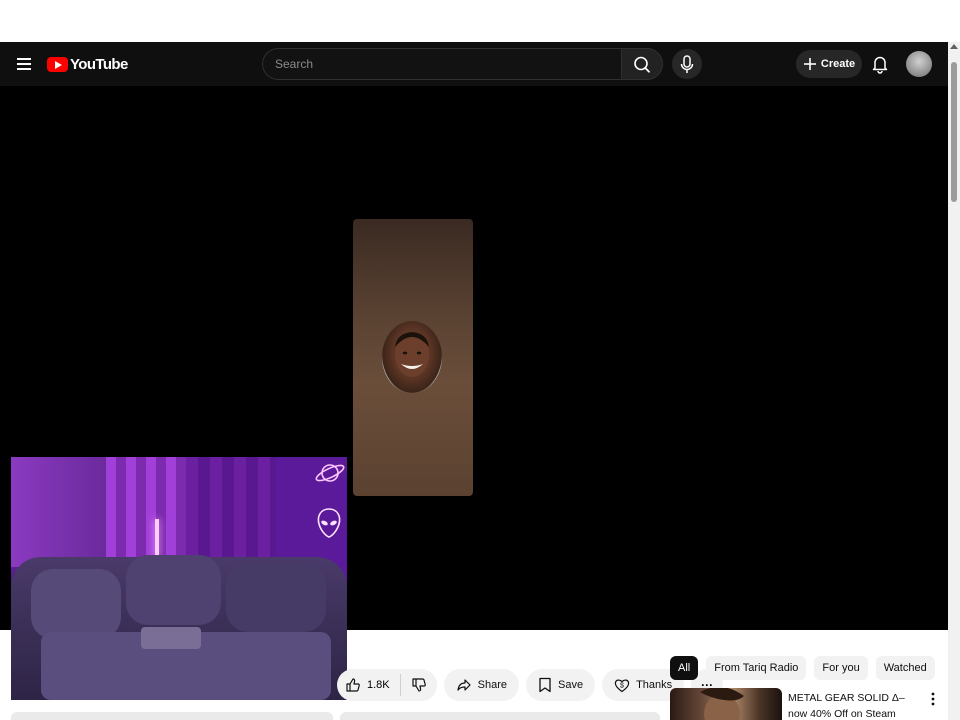 This screenshot has height=720, width=960. I want to click on recommended-title: METAL GEAR SOLID Δ– now 40% Off on Steam, so click(853, 705).